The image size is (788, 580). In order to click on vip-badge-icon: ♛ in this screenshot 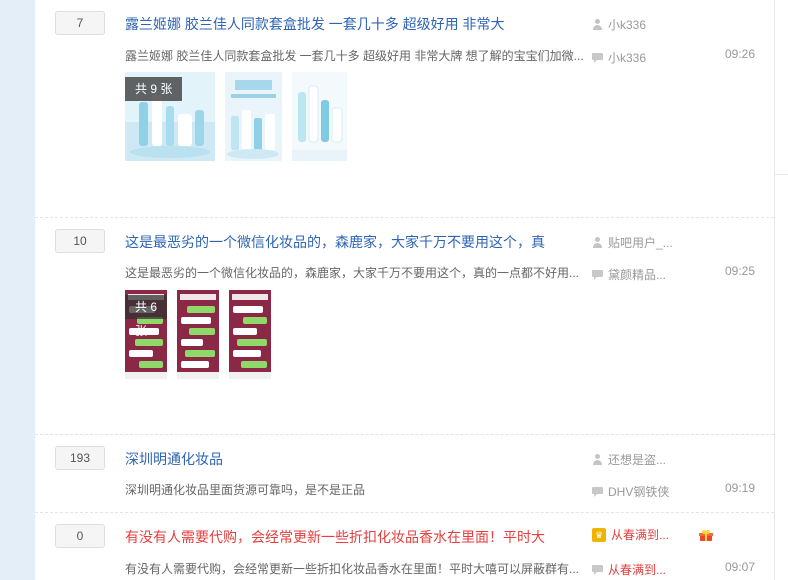, I will do `click(599, 534)`.